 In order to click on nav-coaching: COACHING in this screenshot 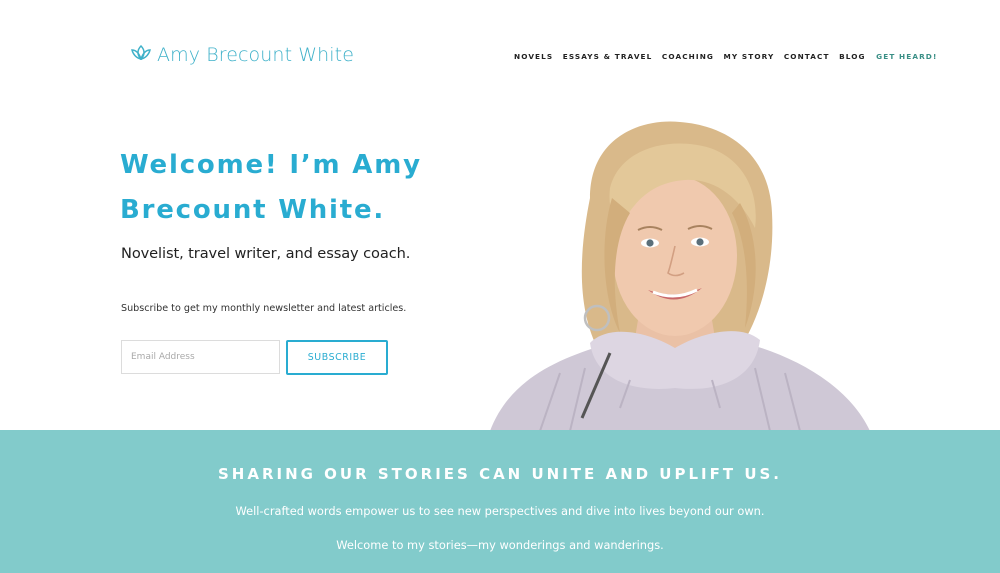, I will do `click(688, 56)`.